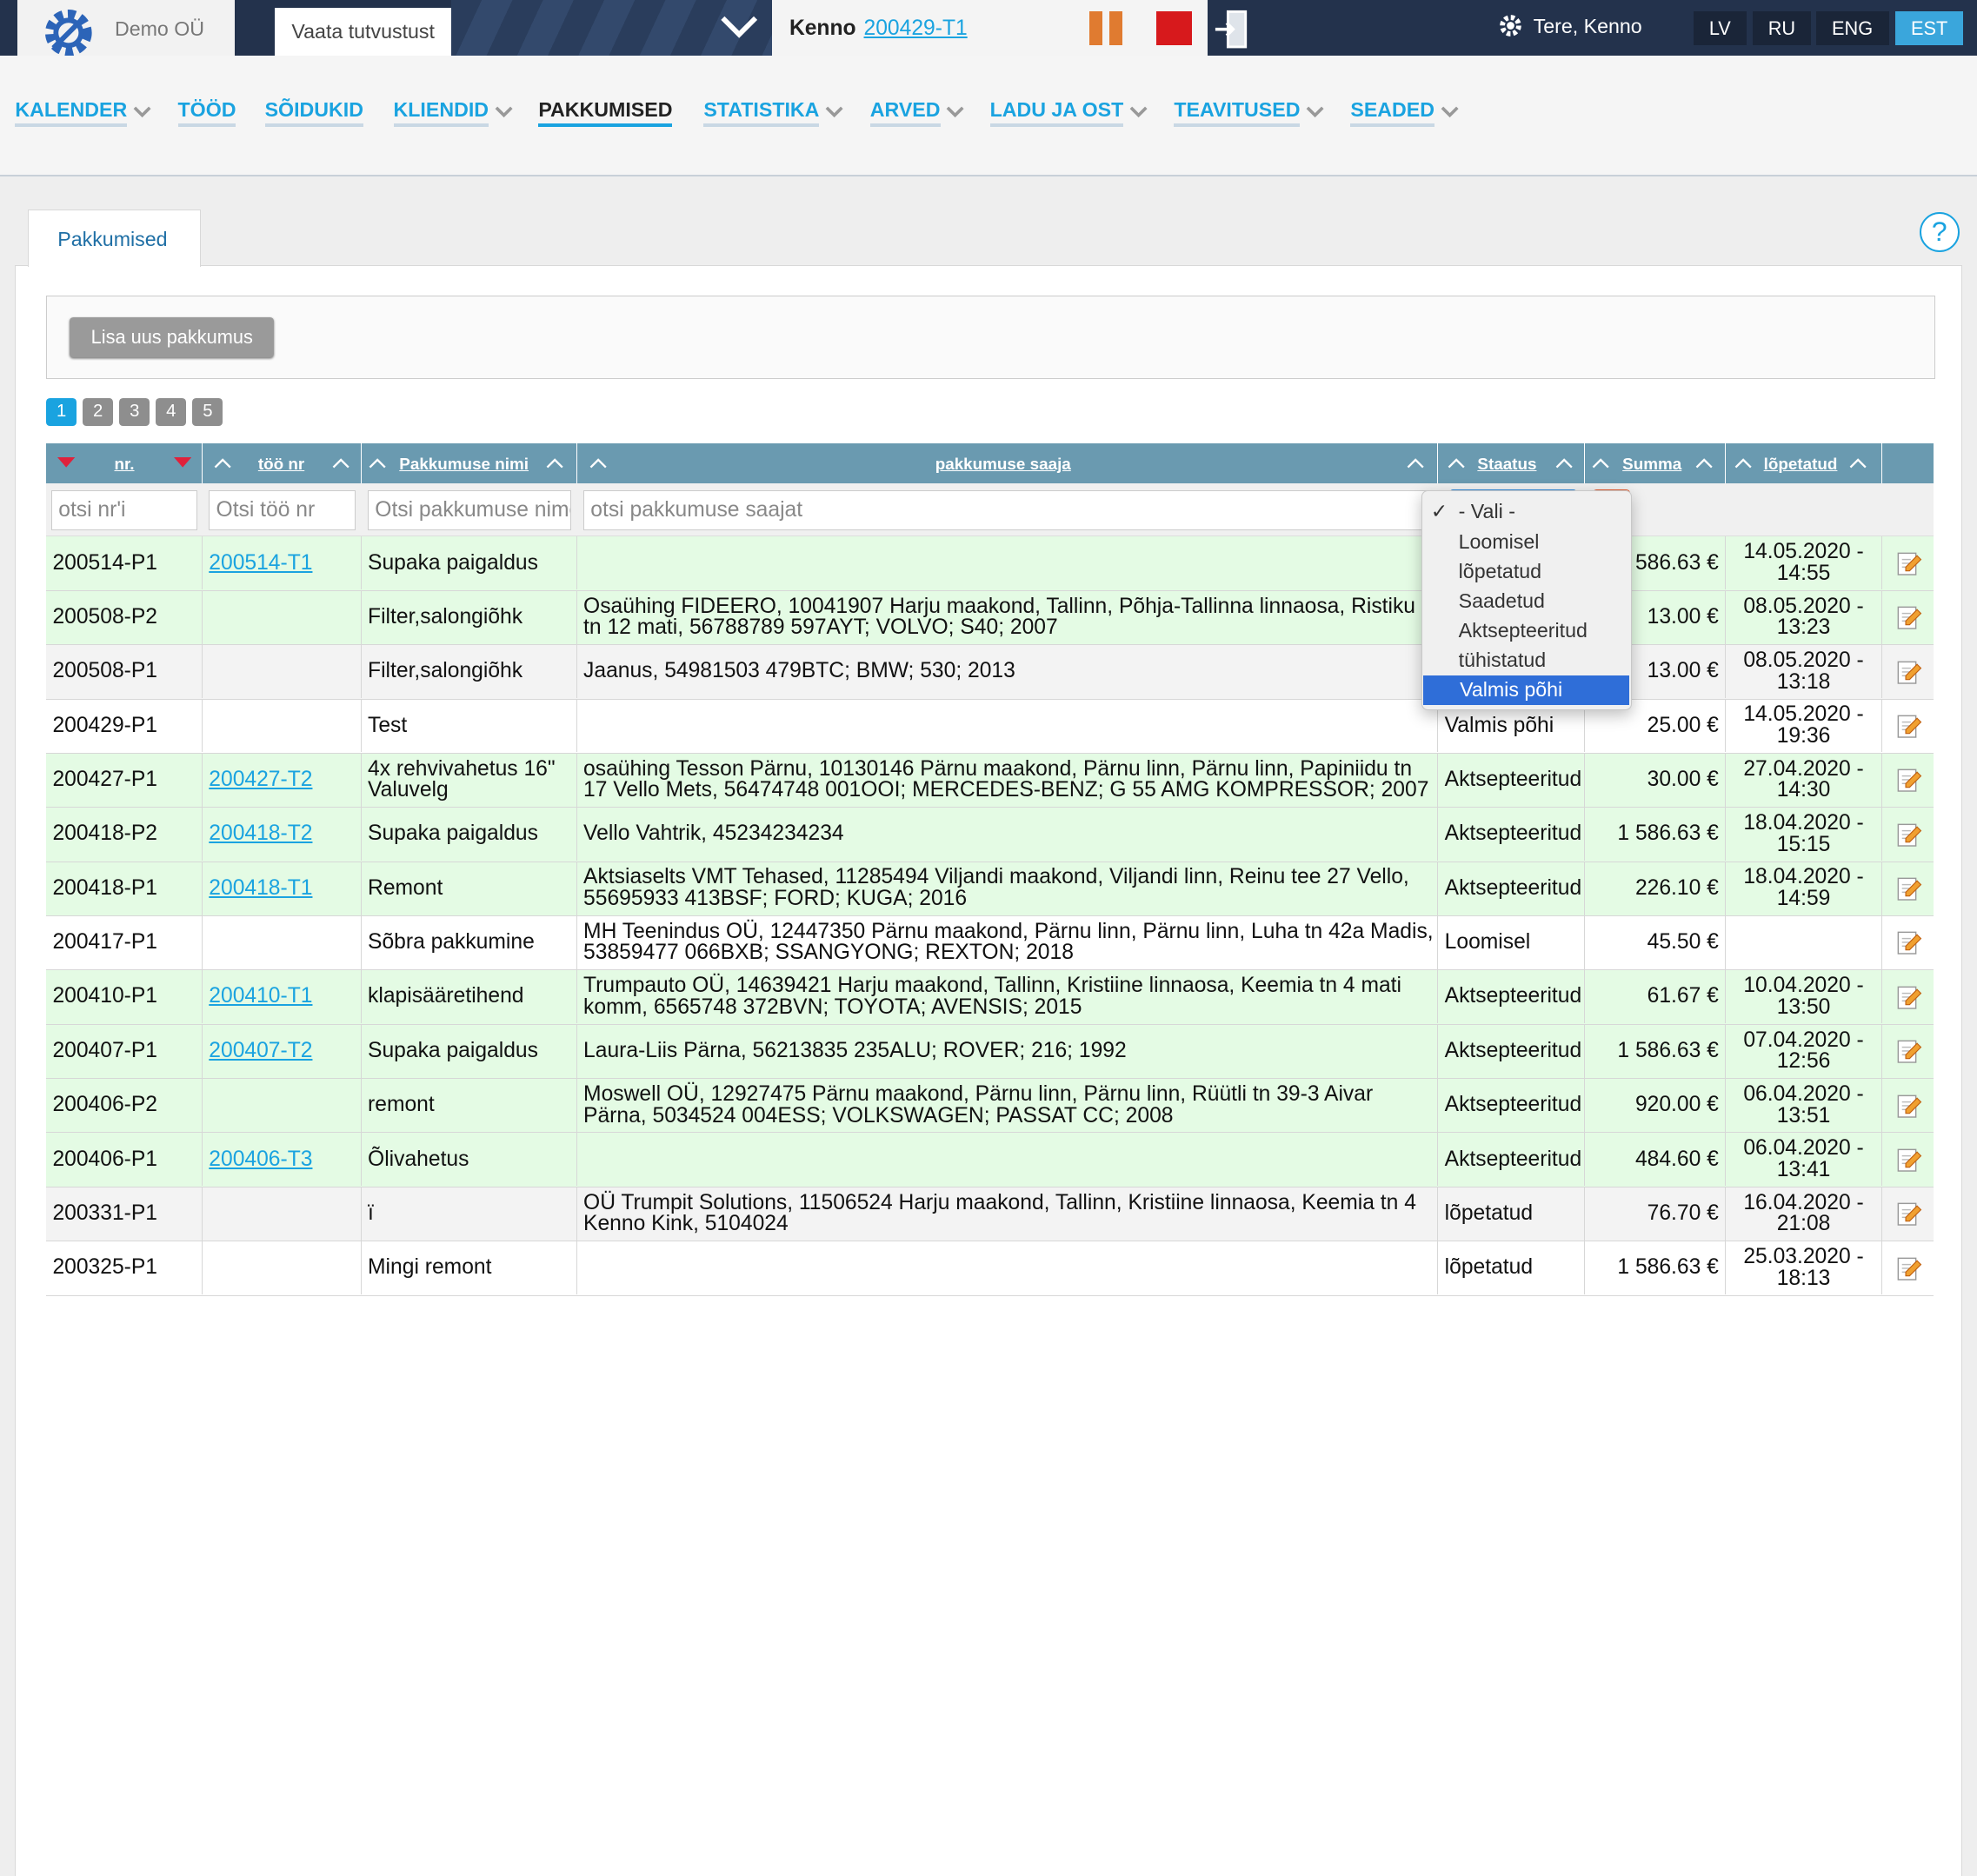 The height and width of the screenshot is (1876, 1977). I want to click on col-header-too-nr: töö nr, so click(282, 464).